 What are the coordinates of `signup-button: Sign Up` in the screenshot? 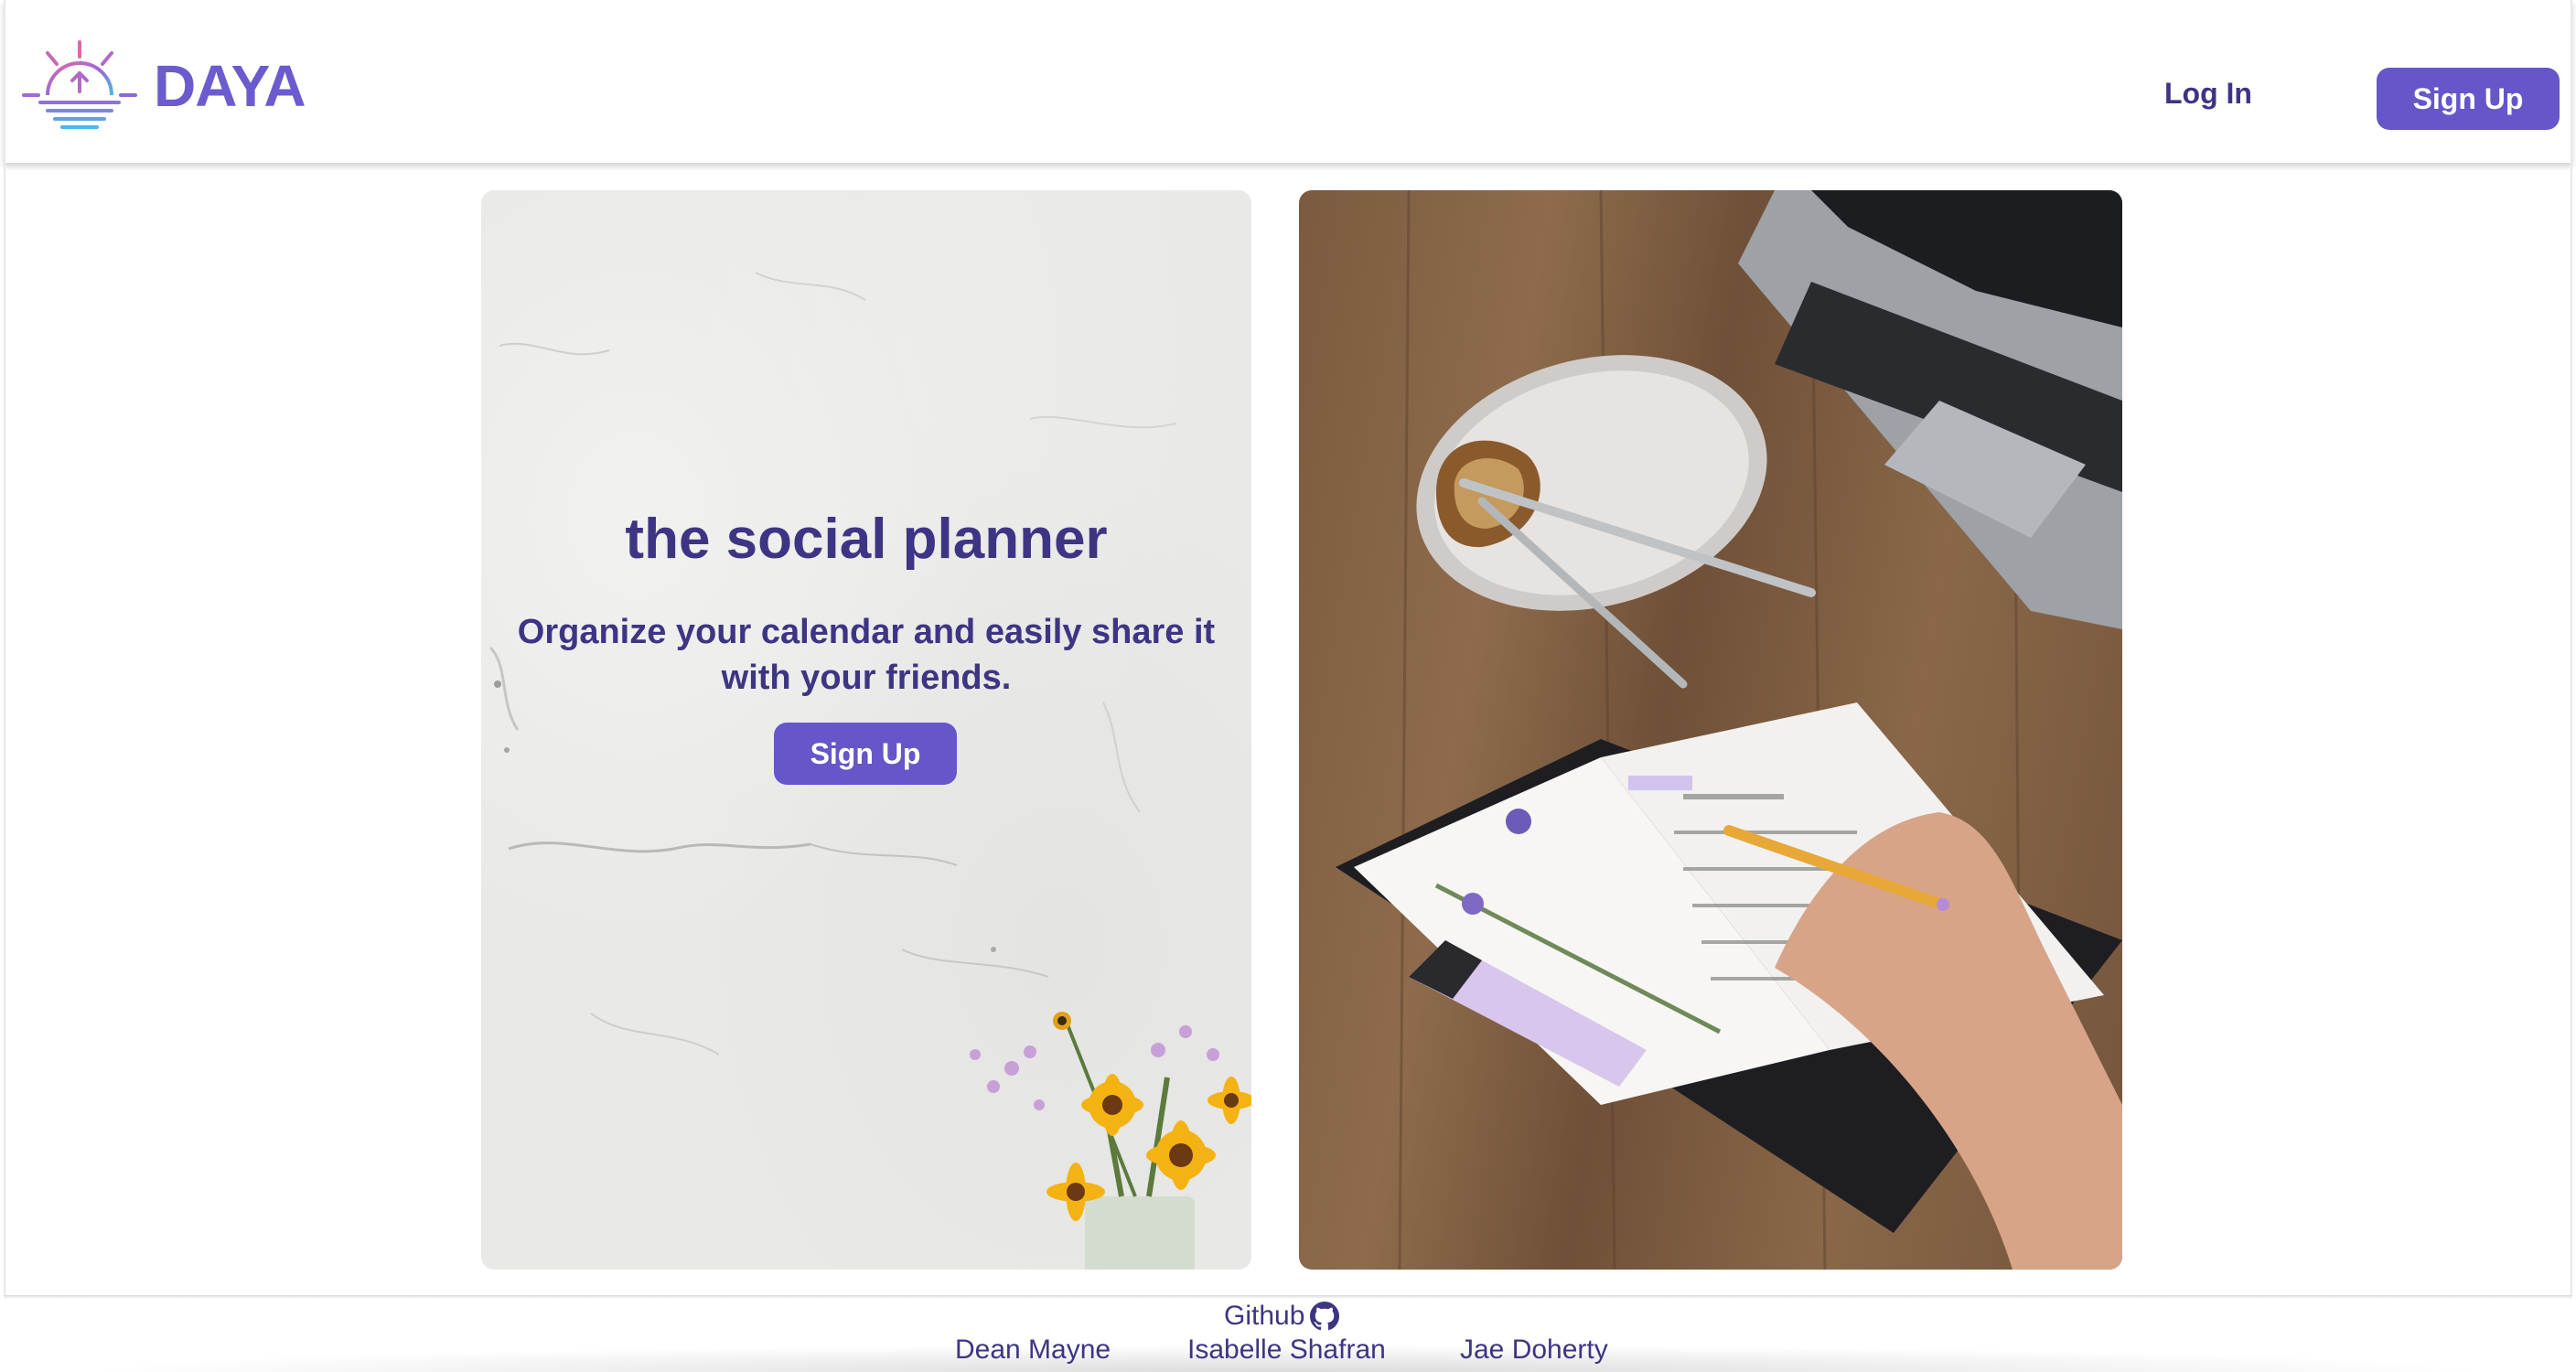 It's located at (2468, 99).